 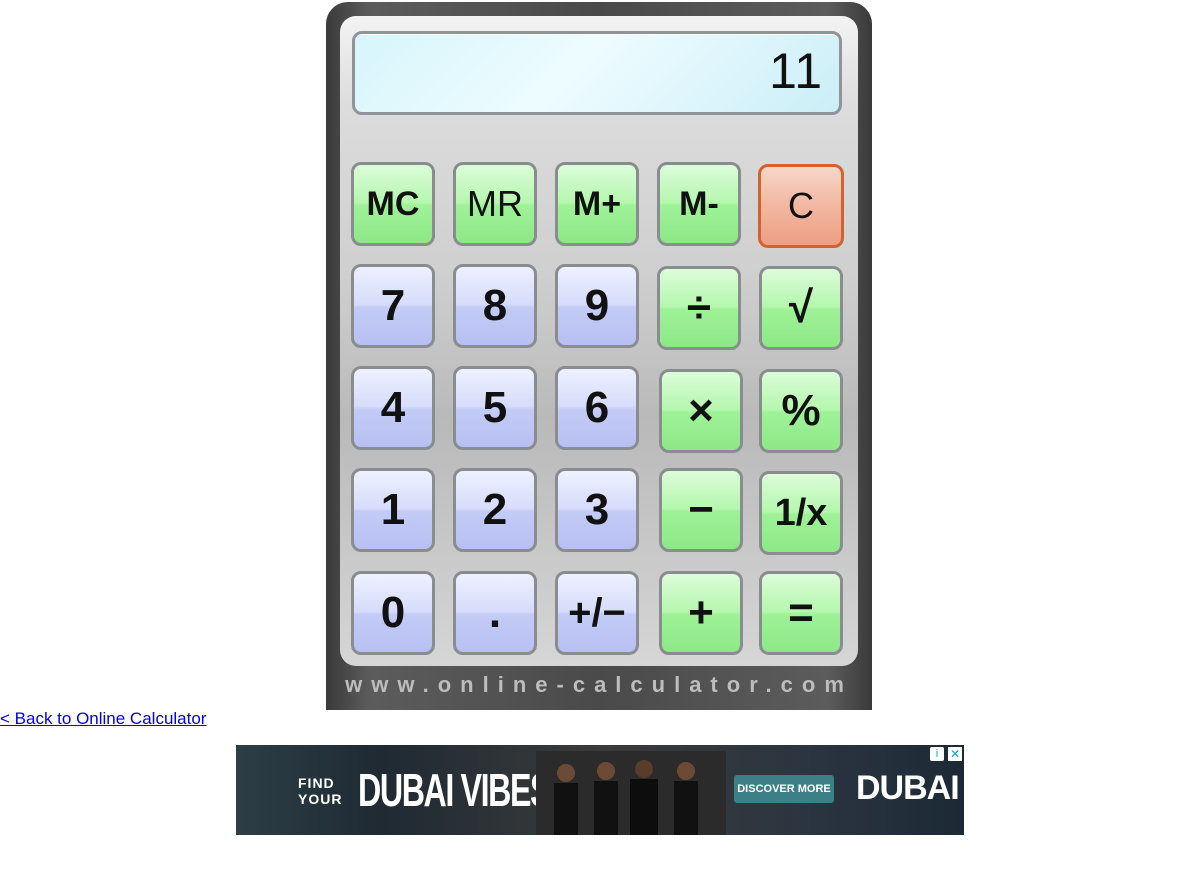 I want to click on info-icon: i, so click(x=937, y=754).